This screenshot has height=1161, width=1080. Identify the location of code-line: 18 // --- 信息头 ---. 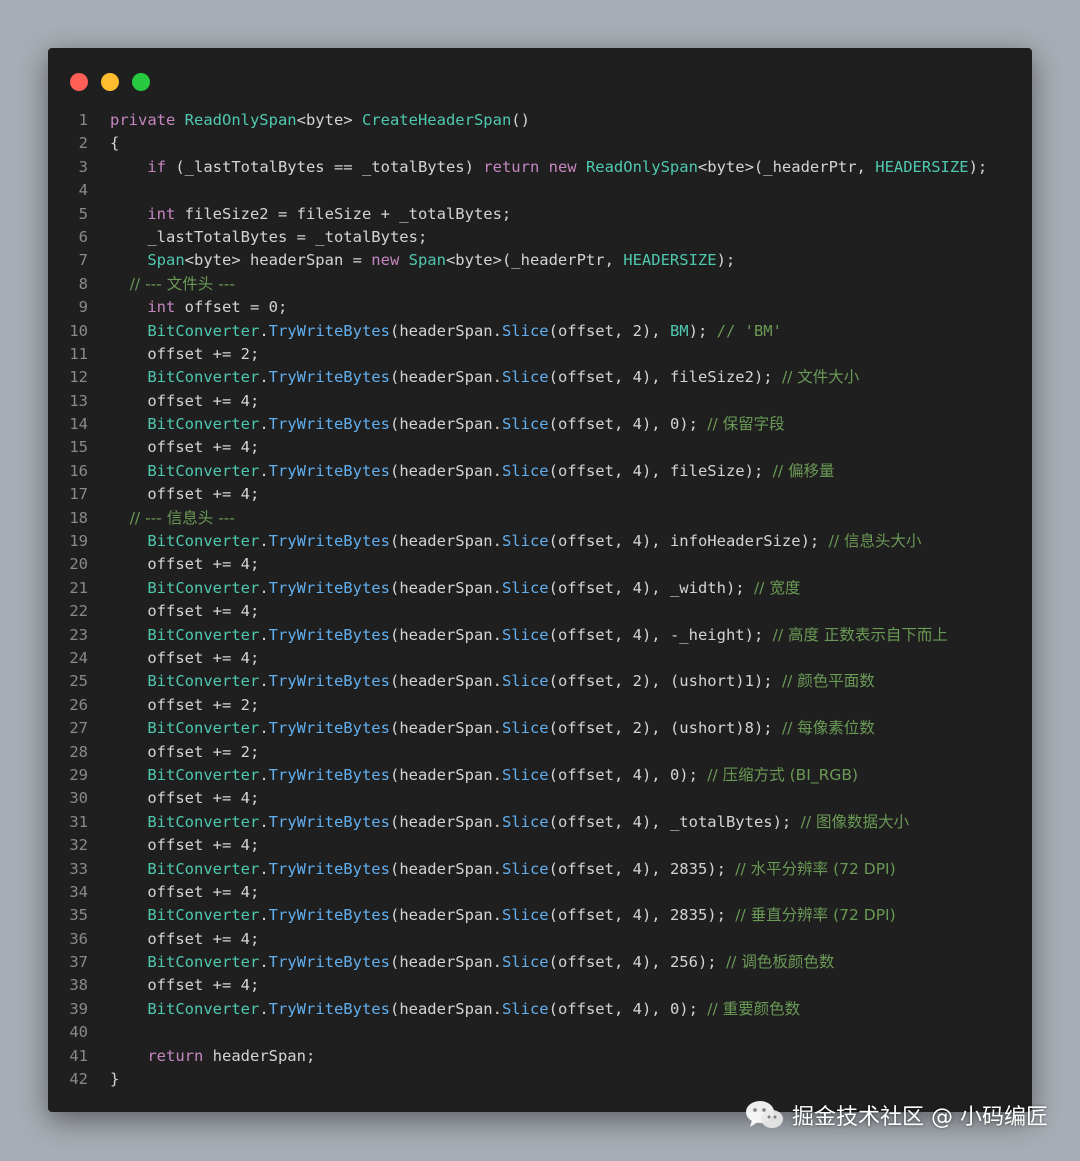
(540, 518).